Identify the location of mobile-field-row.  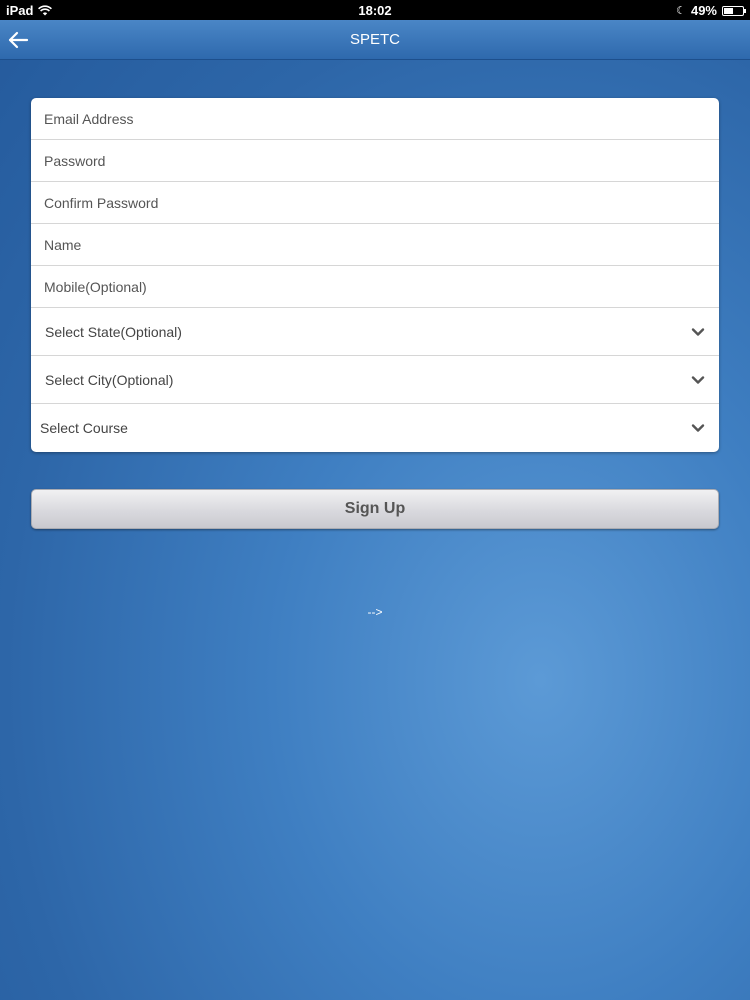
(375, 287).